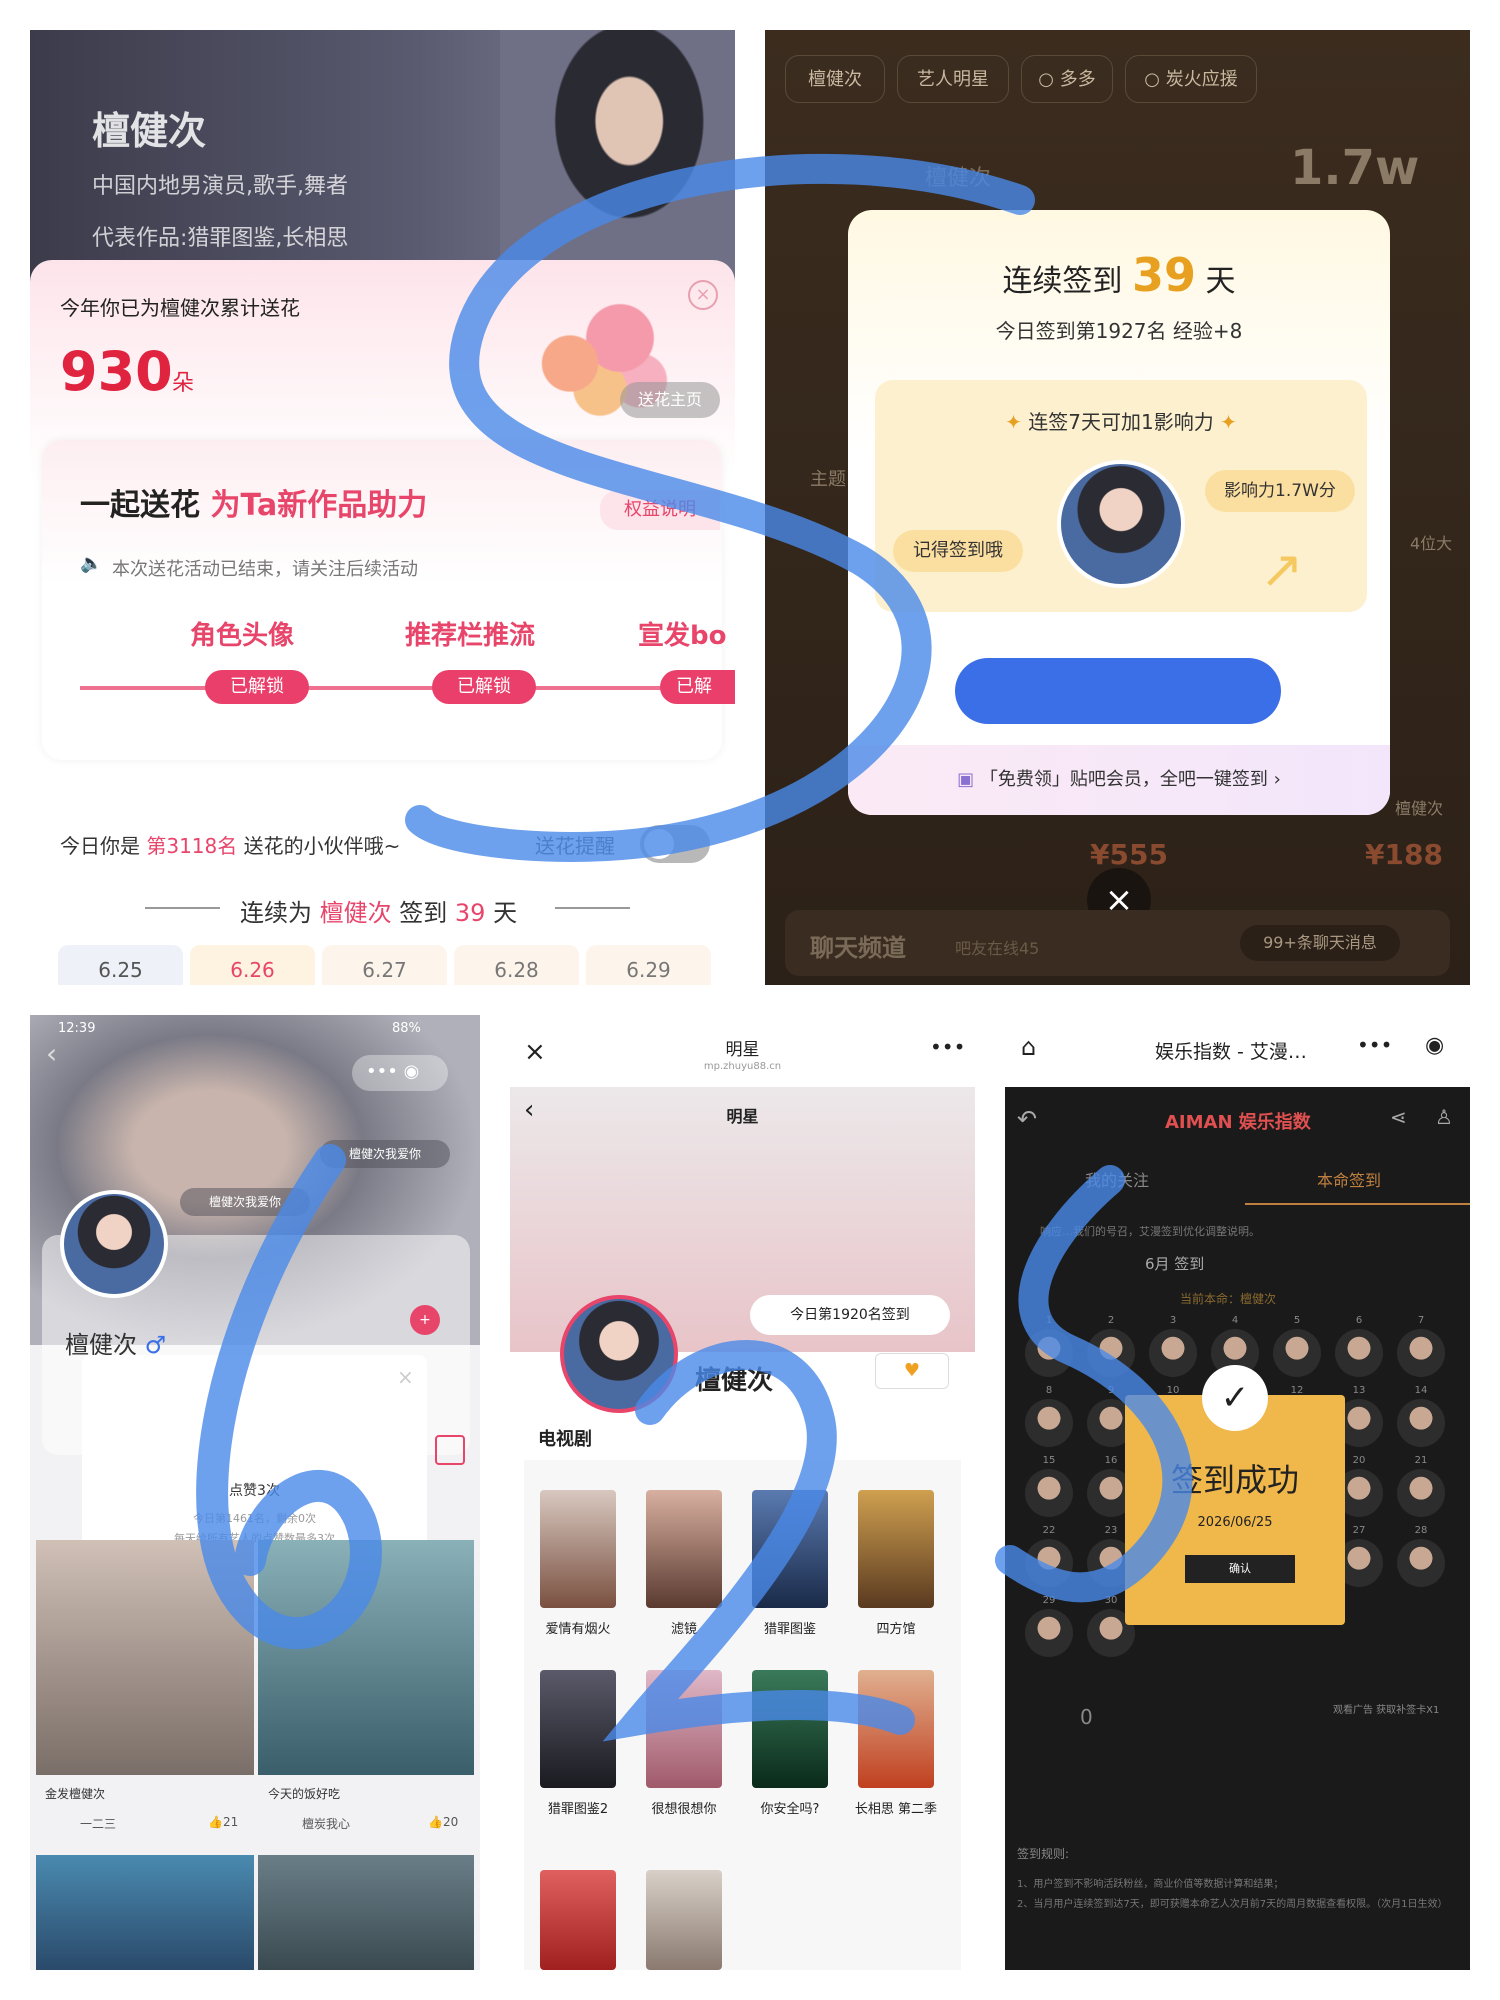  I want to click on tab-3: ○ 炭火应援, so click(1191, 79).